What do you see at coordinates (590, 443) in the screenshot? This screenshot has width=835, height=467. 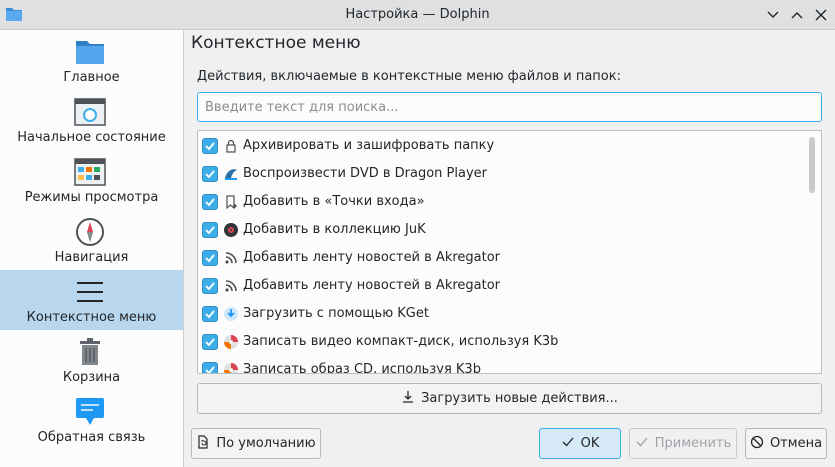 I see `ok-label: OK` at bounding box center [590, 443].